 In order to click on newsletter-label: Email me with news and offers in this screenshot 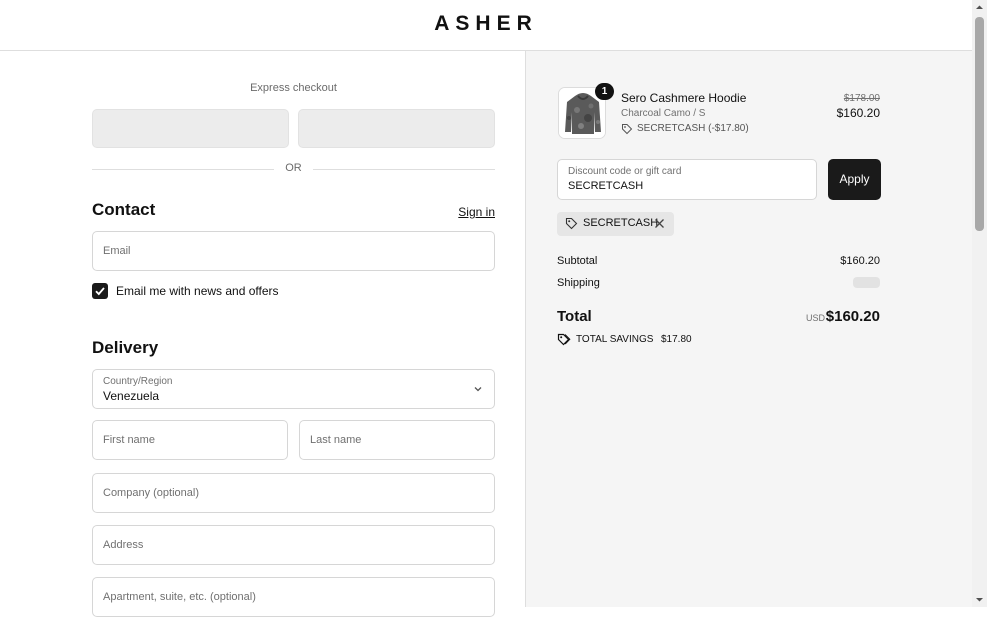, I will do `click(197, 291)`.